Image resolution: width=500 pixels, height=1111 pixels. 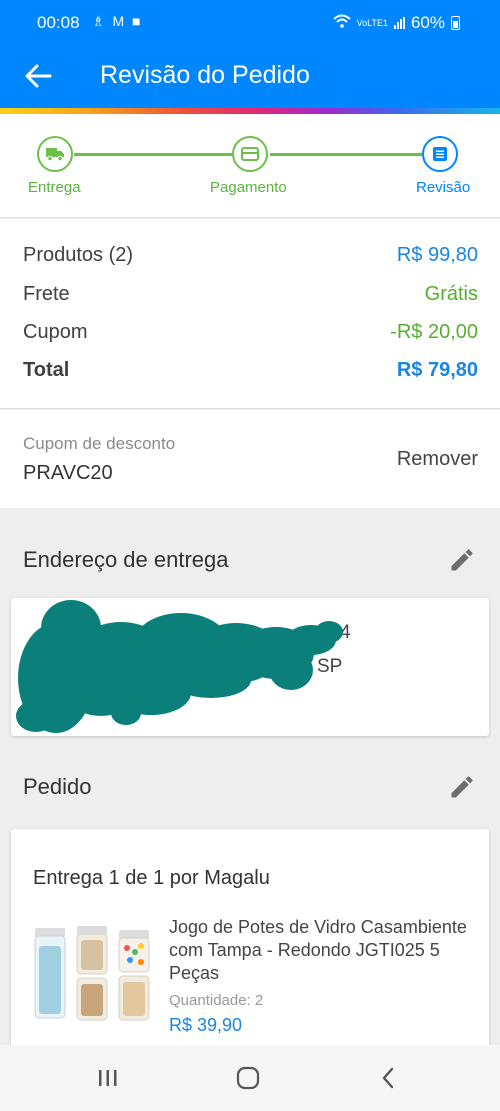 I want to click on recents-icon, so click(x=108, y=1078).